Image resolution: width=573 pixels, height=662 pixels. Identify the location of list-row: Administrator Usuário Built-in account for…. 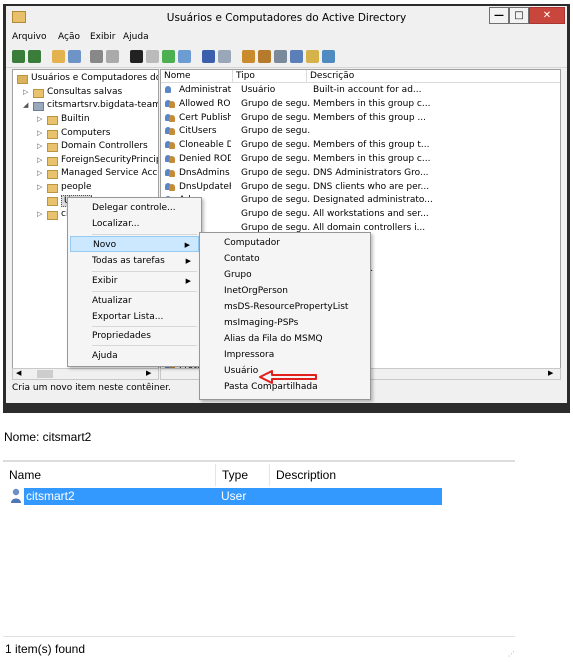
(360, 91).